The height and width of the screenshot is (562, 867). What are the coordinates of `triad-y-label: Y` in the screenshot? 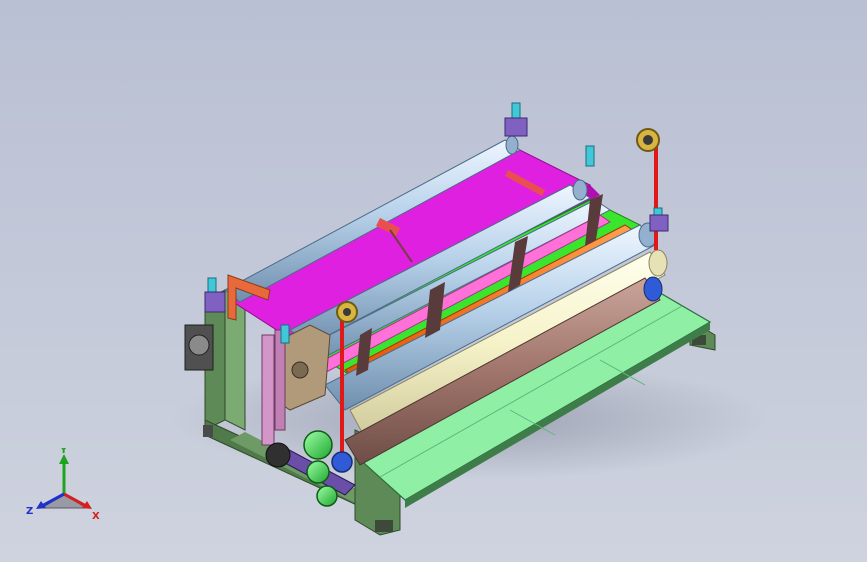 It's located at (63, 452).